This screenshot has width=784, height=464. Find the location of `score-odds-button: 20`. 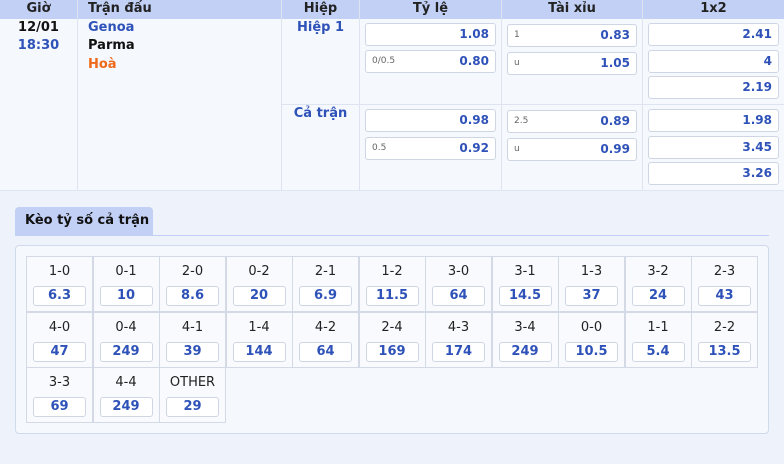

score-odds-button: 20 is located at coordinates (259, 296).